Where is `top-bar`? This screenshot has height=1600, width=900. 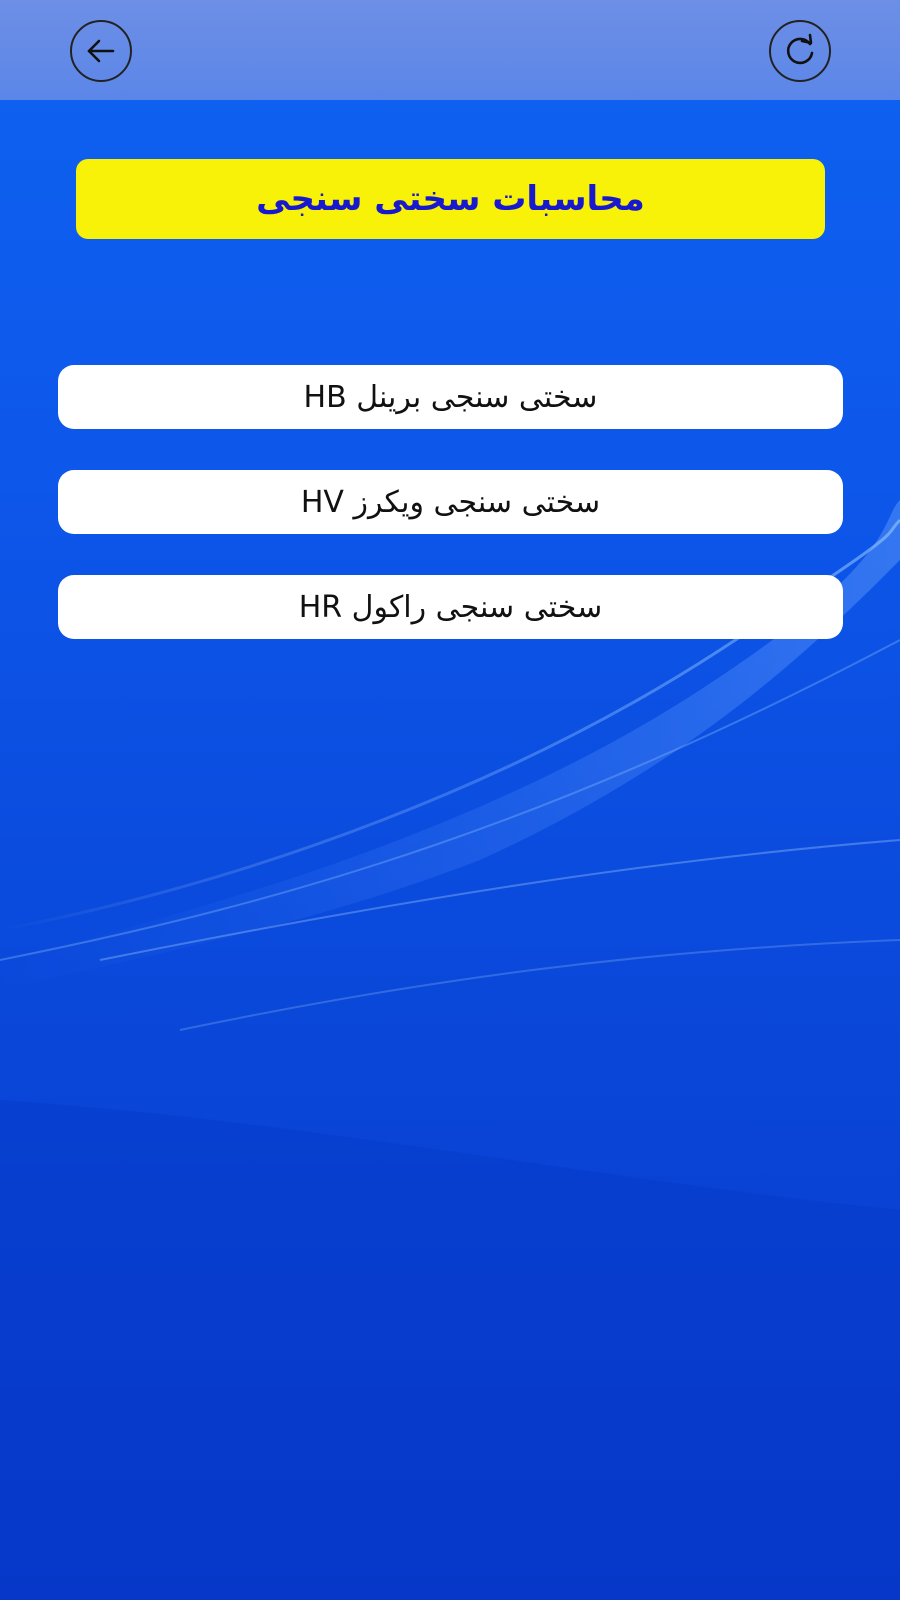
top-bar is located at coordinates (450, 50).